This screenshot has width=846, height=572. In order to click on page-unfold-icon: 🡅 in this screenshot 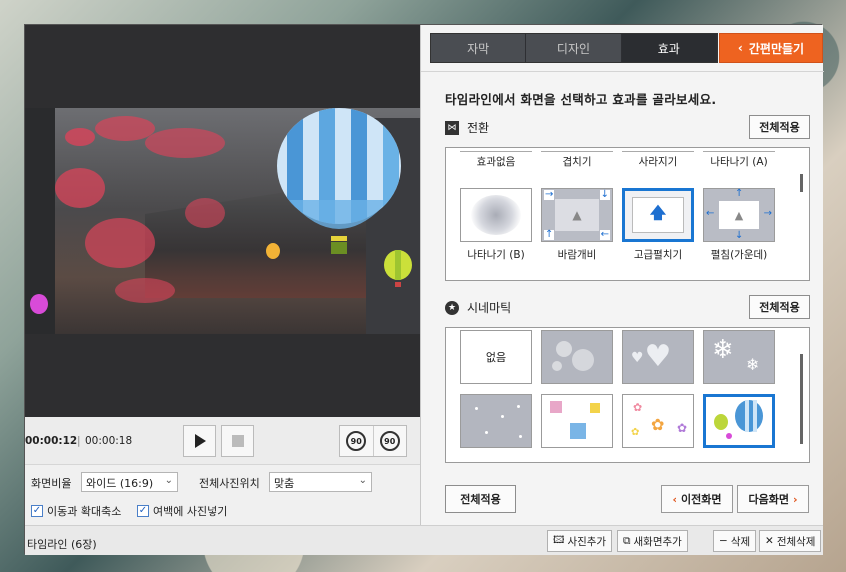, I will do `click(658, 215)`.